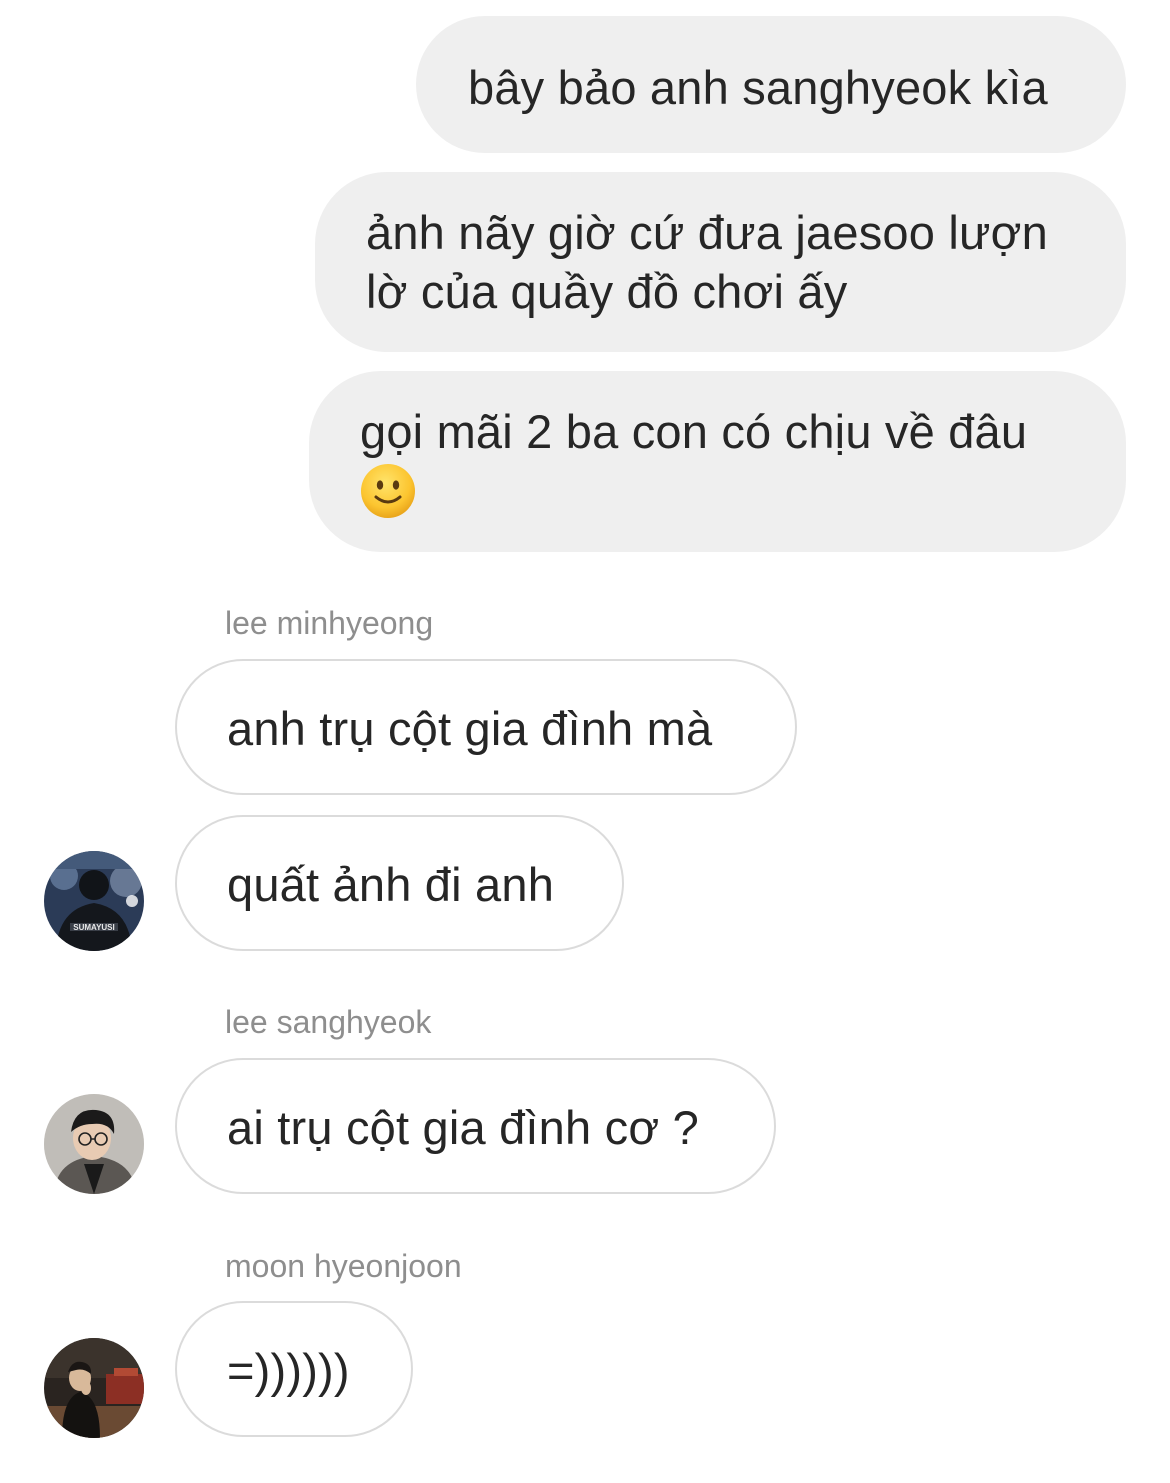 The height and width of the screenshot is (1483, 1170). I want to click on avatar-man-glasses, so click(94, 1144).